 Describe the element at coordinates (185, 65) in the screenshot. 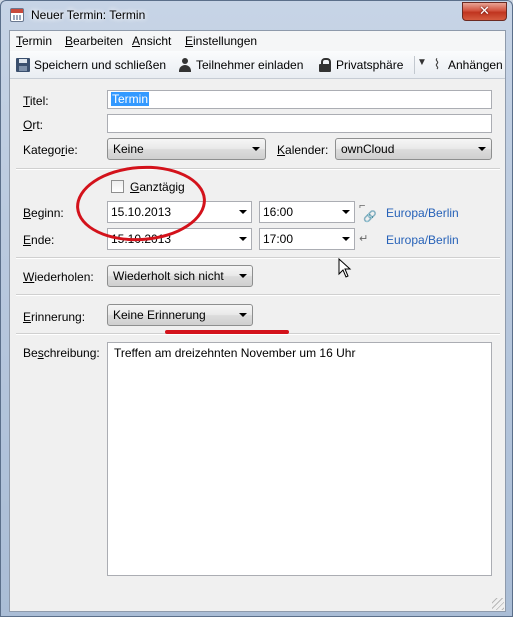

I see `person-icon` at that location.